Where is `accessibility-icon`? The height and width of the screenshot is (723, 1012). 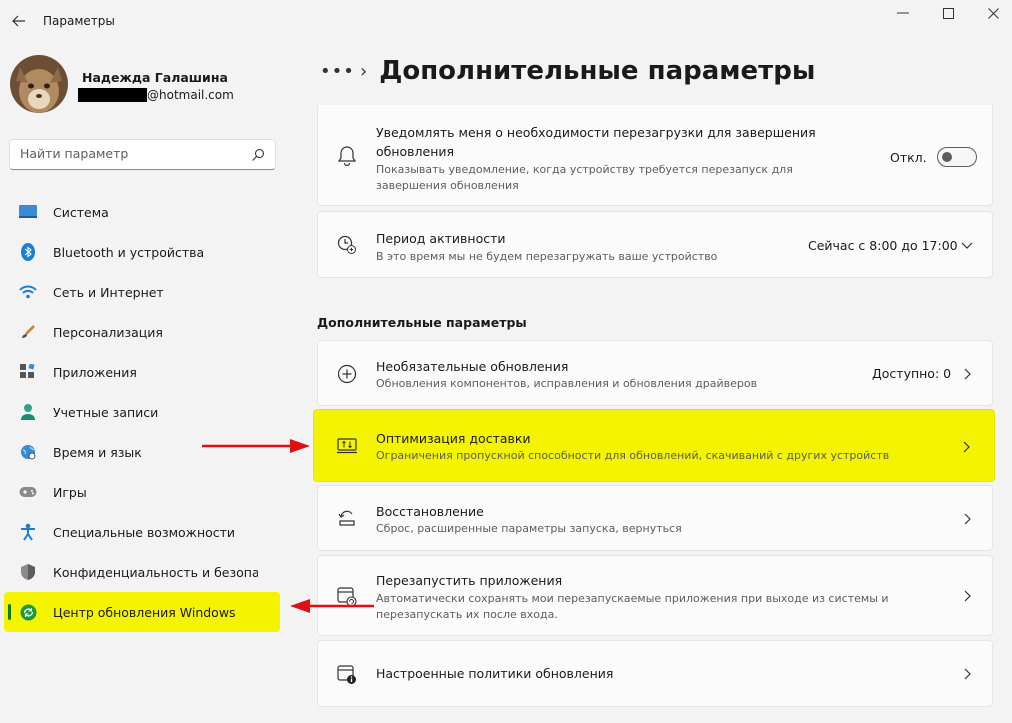 accessibility-icon is located at coordinates (28, 532).